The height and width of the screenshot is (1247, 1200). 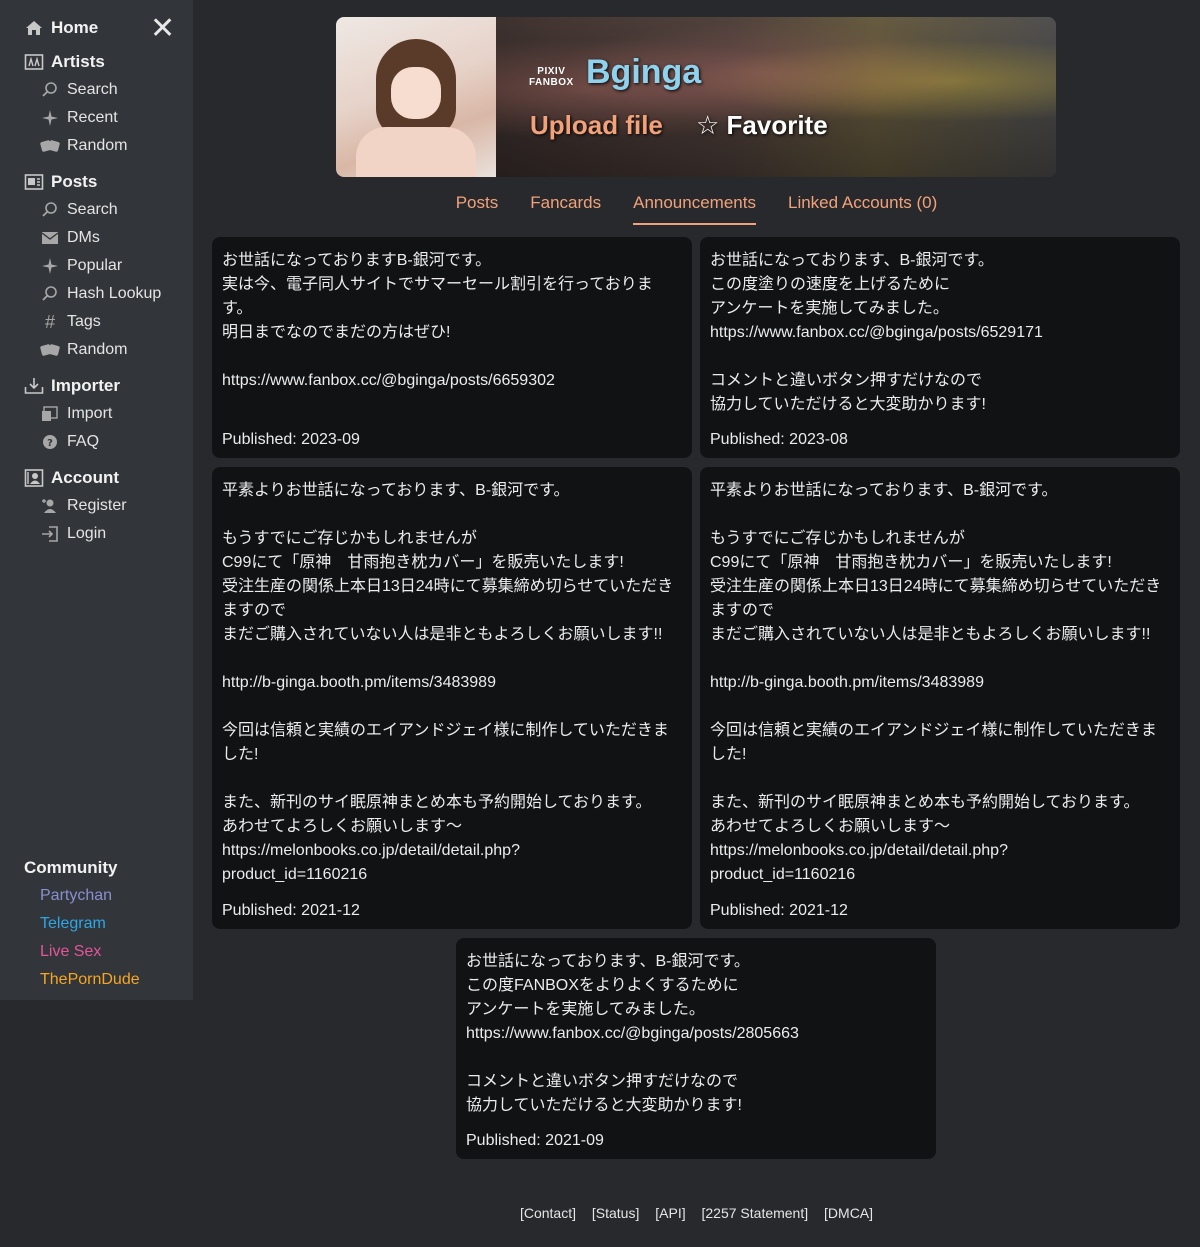 I want to click on sidebar-item-label: Search, so click(x=92, y=89).